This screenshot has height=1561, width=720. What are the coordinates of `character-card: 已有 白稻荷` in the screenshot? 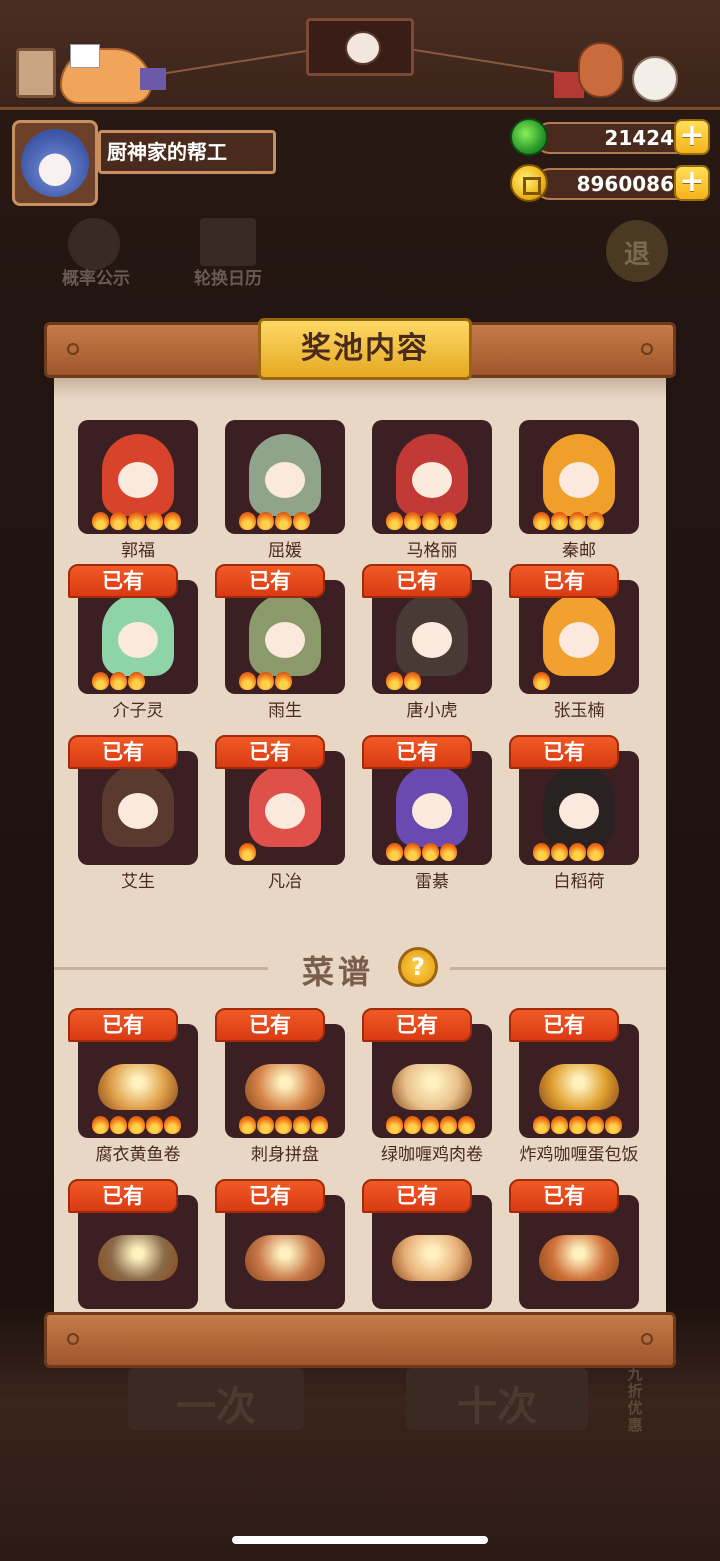 It's located at (575, 813).